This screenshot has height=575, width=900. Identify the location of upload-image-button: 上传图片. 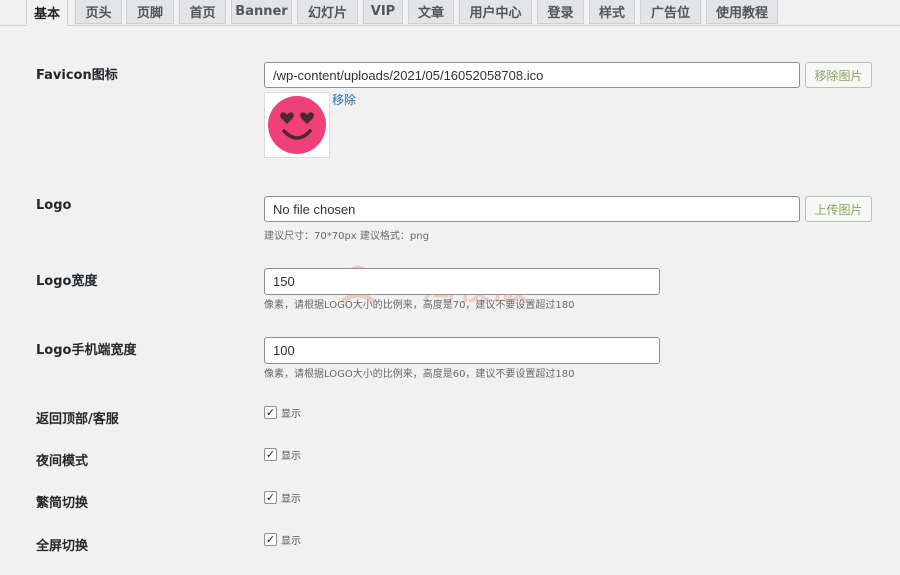
(838, 209).